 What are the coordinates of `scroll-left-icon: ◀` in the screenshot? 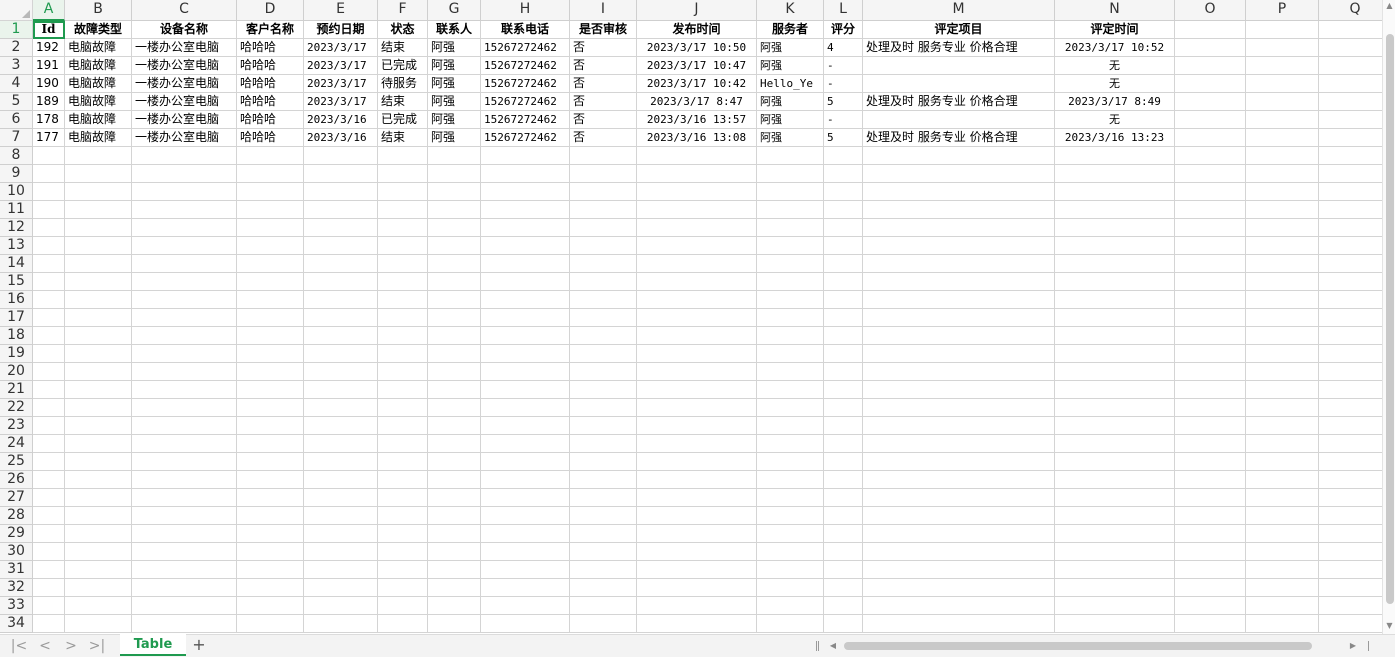 It's located at (833, 646).